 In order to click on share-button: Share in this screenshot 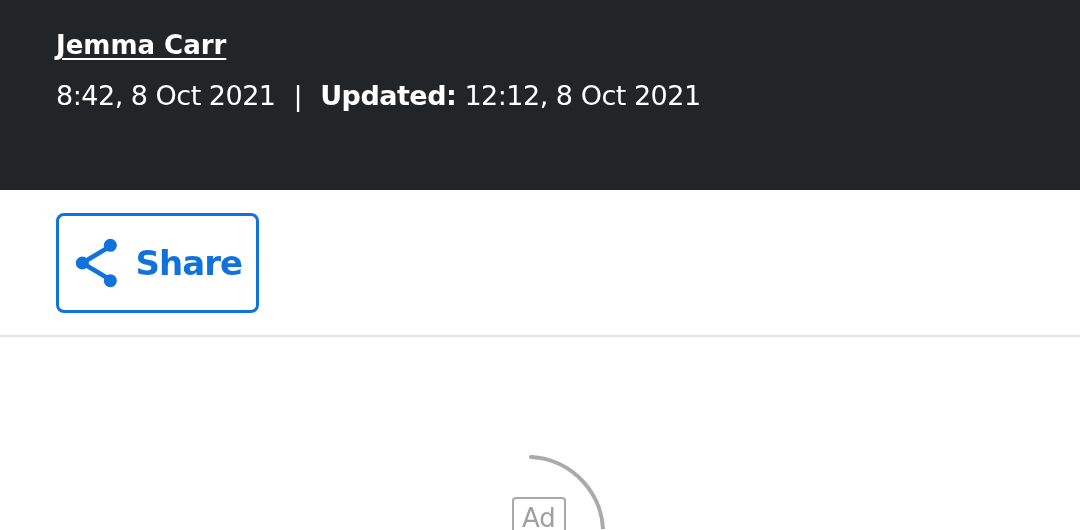, I will do `click(157, 263)`.